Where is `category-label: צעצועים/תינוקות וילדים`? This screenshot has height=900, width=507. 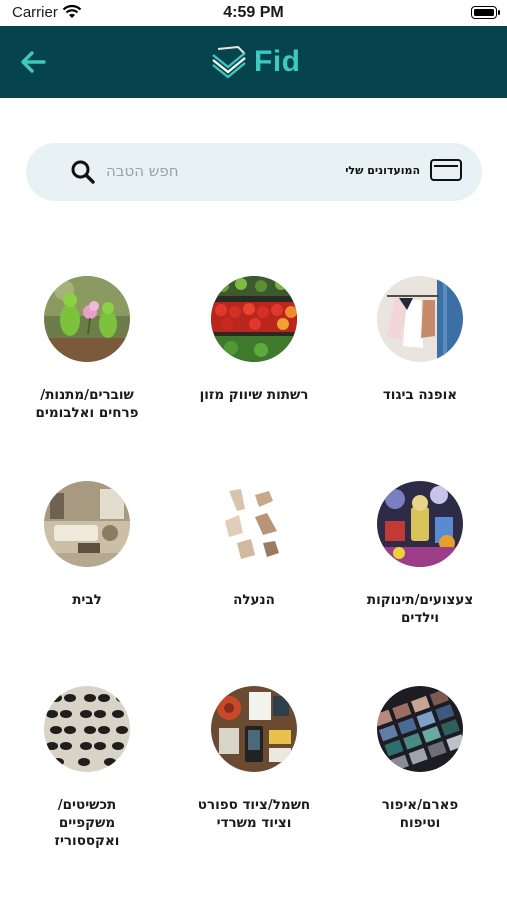
category-label: צעצועים/תינוקות וילדים is located at coordinates (420, 609).